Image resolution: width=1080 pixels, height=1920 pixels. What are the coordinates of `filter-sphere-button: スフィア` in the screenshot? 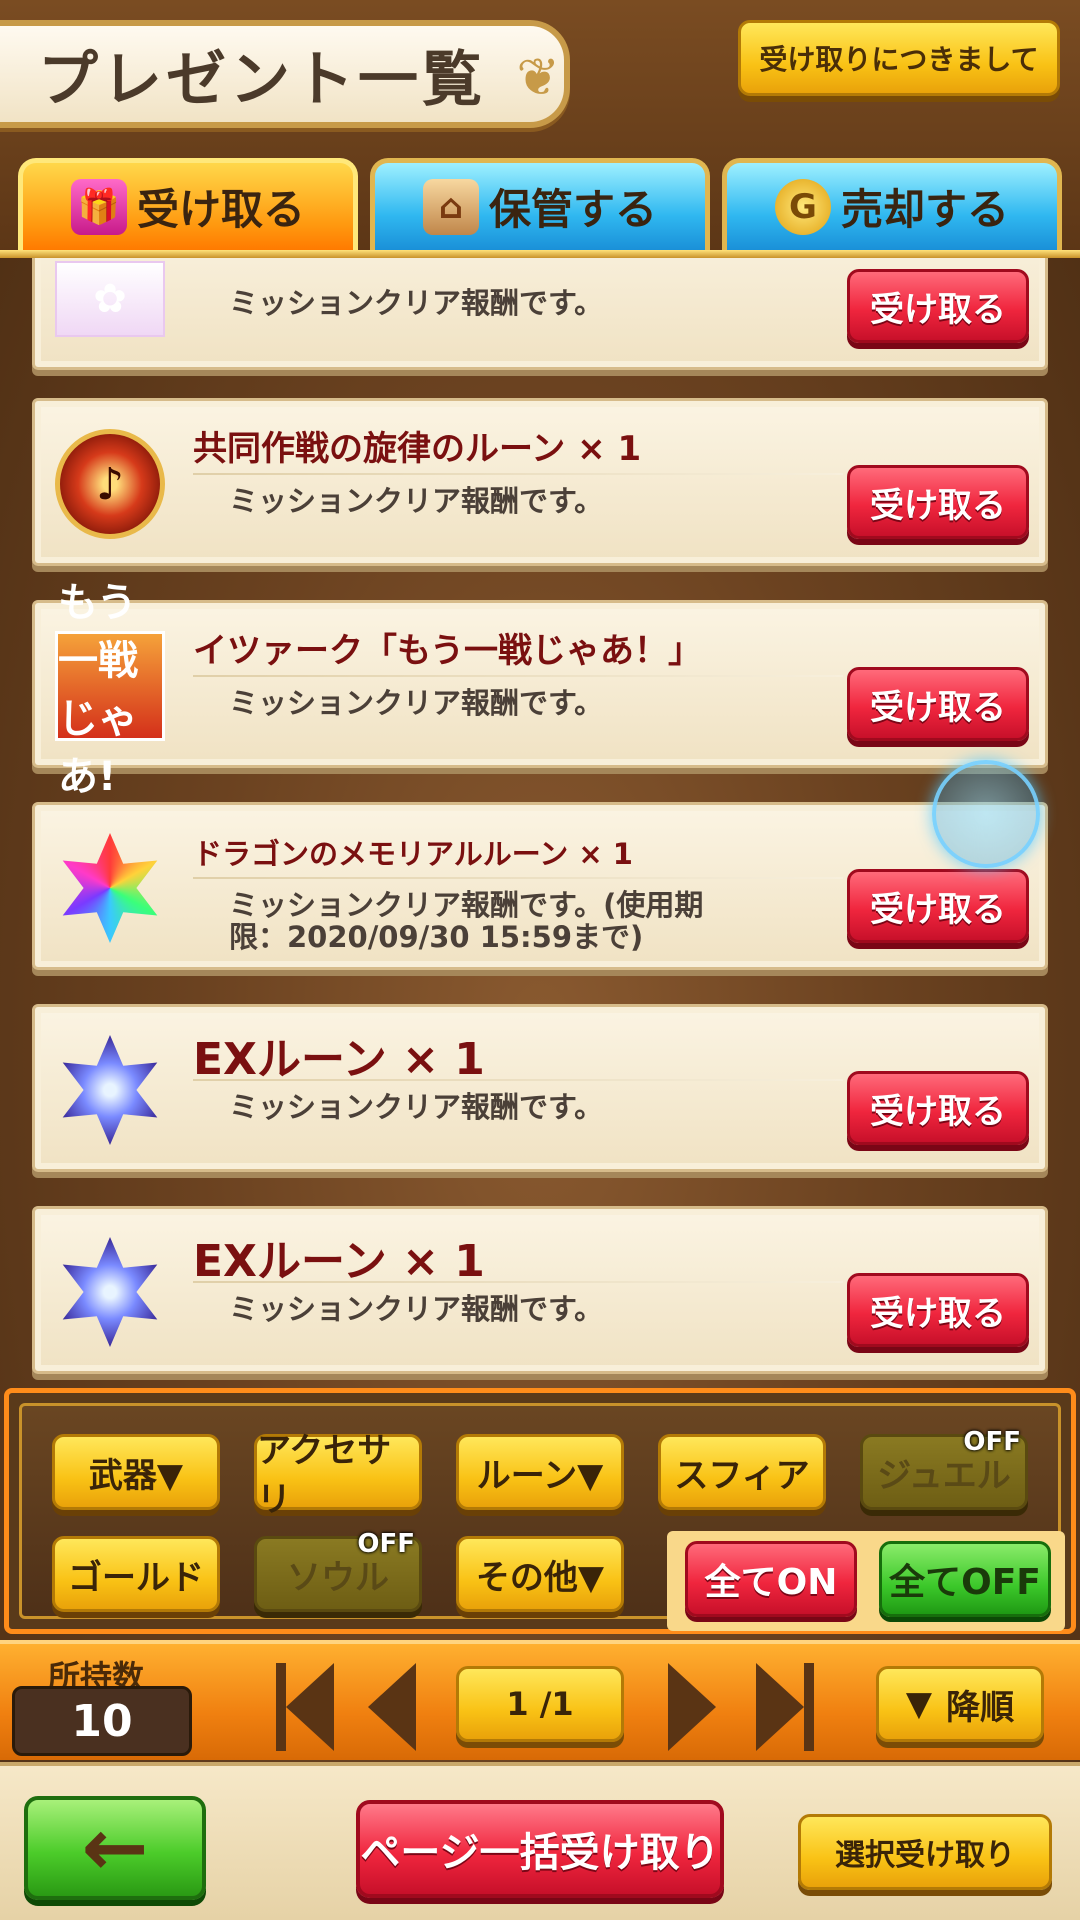 It's located at (742, 1472).